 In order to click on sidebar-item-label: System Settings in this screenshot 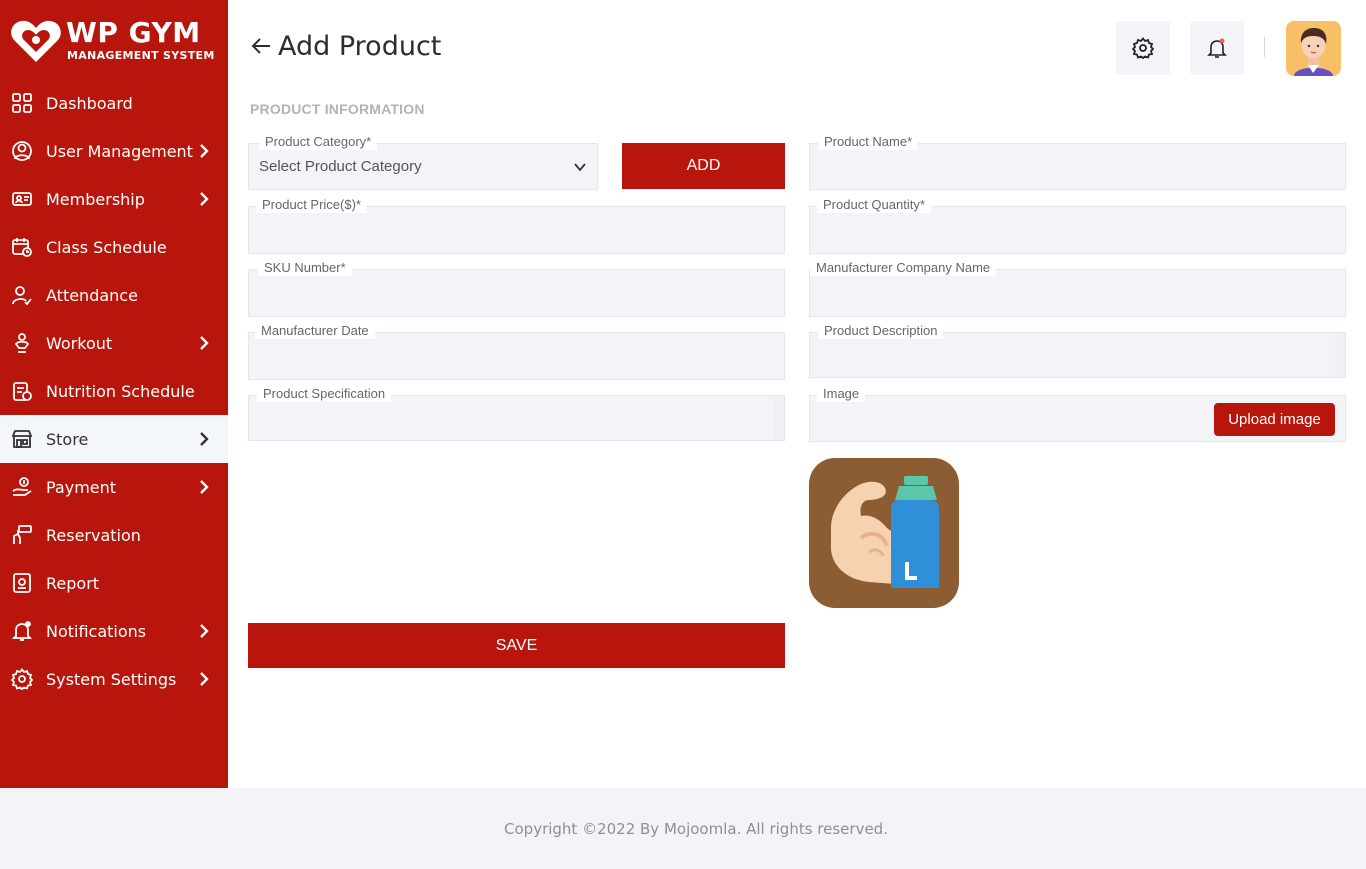, I will do `click(111, 679)`.